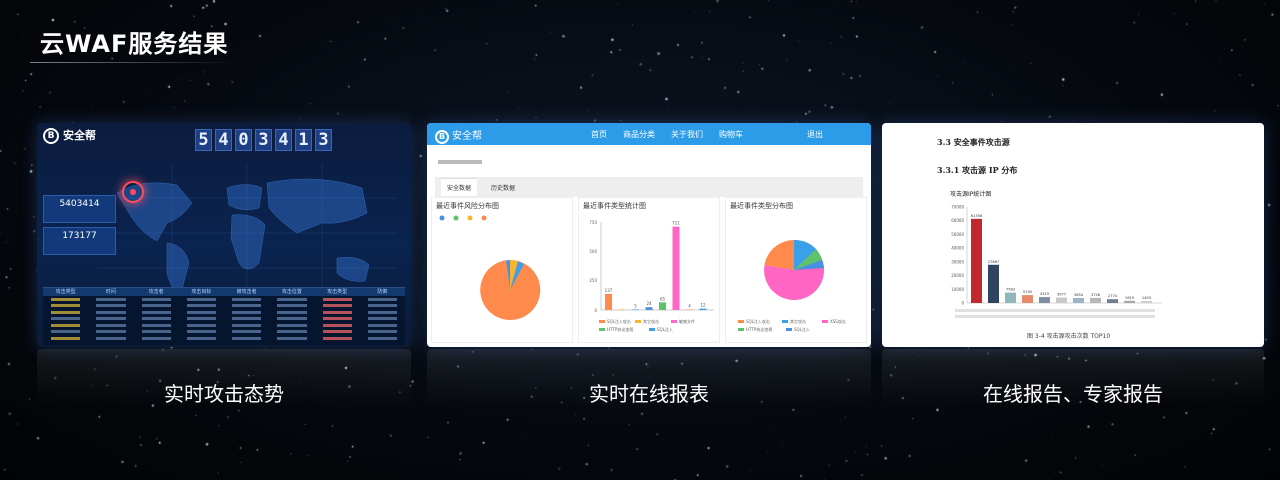 The width and height of the screenshot is (1280, 480). What do you see at coordinates (1028, 292) in the screenshot?
I see `bar-value-label: 5740` at bounding box center [1028, 292].